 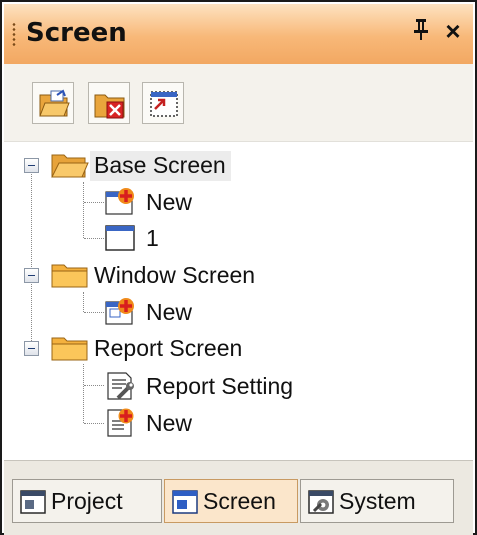 I want to click on pin-button, so click(x=421, y=31).